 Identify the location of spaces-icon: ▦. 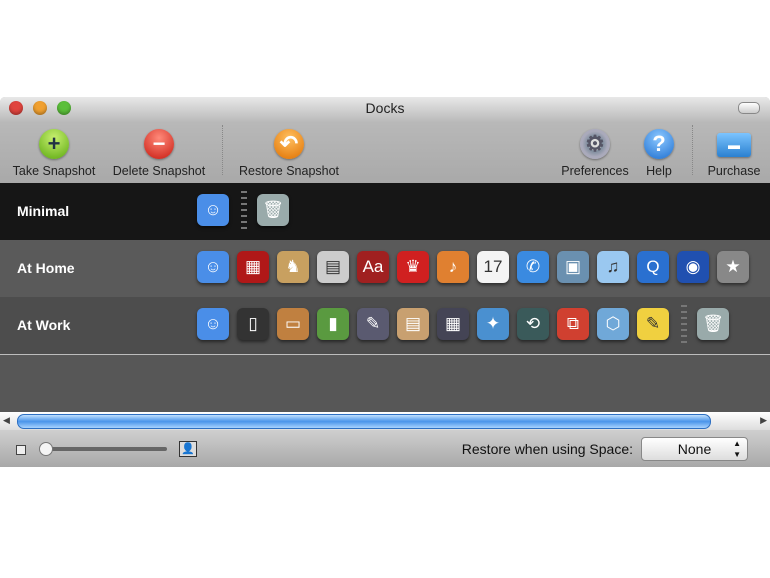
(453, 324).